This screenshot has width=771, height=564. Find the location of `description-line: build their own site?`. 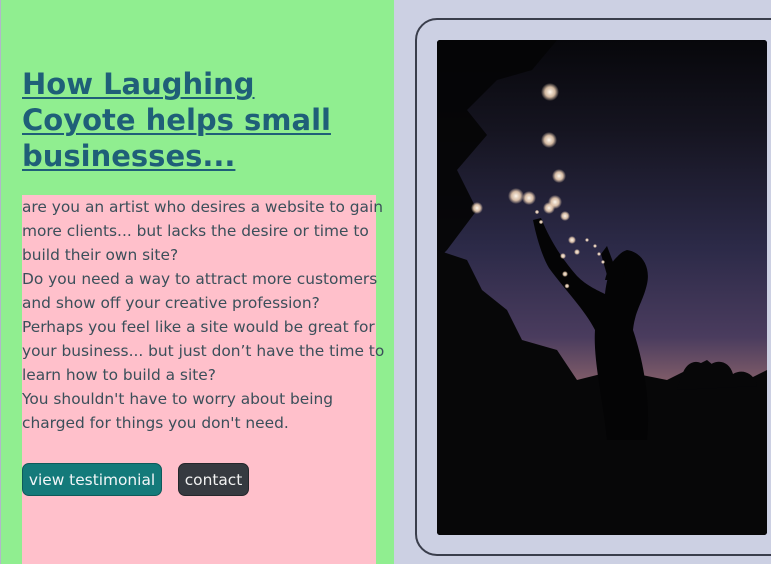

description-line: build their own site? is located at coordinates (100, 255).